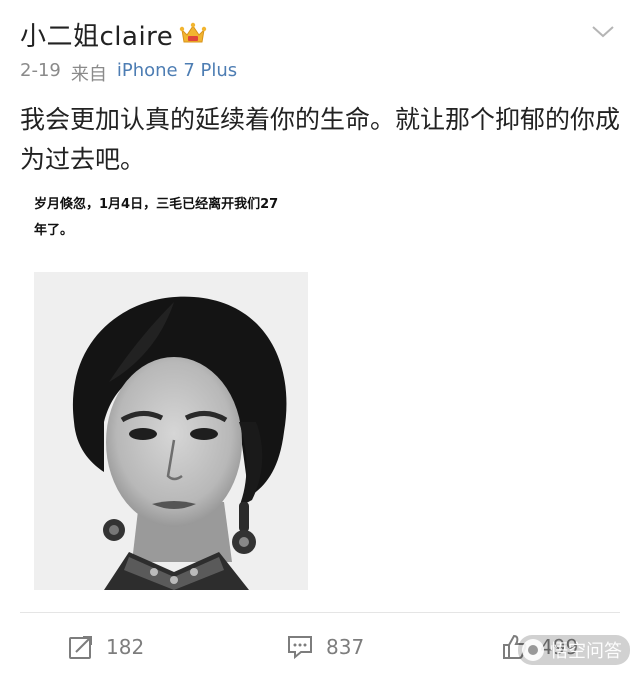 The width and height of the screenshot is (640, 675). Describe the element at coordinates (320, 139) in the screenshot. I see `post-text: 我会更加认真的延续着你的生命。就让那个抑郁的你成为过去吧。` at that location.